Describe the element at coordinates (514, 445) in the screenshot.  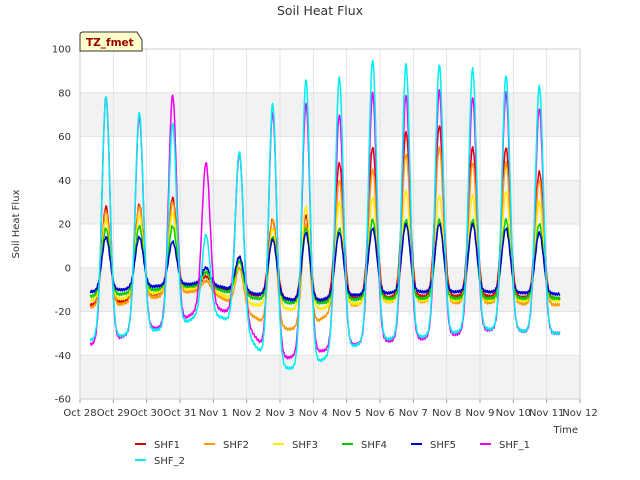
I see `legend-label: SHF_1` at that location.